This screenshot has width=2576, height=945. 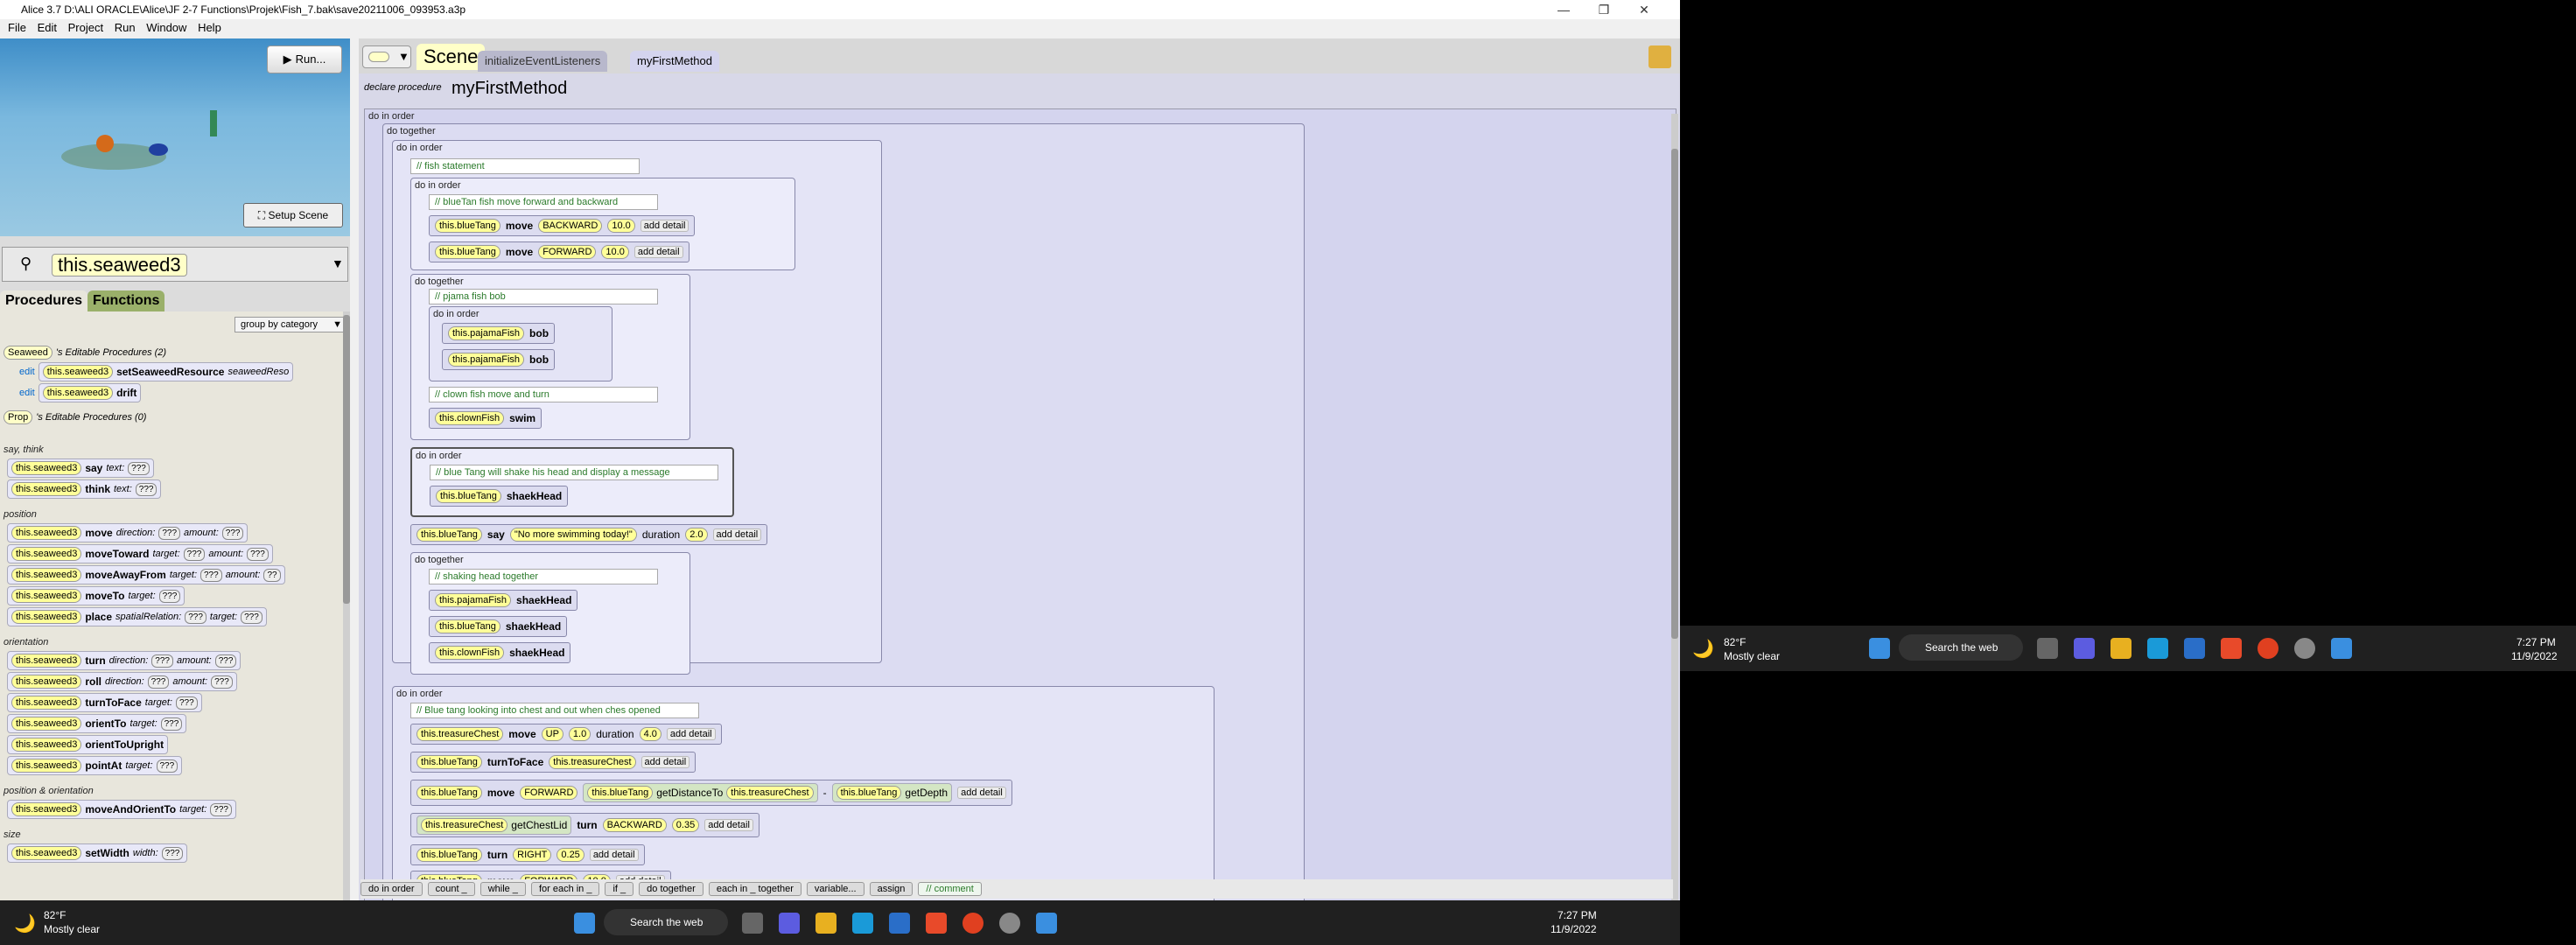 I want to click on start-icon, so click(x=584, y=923).